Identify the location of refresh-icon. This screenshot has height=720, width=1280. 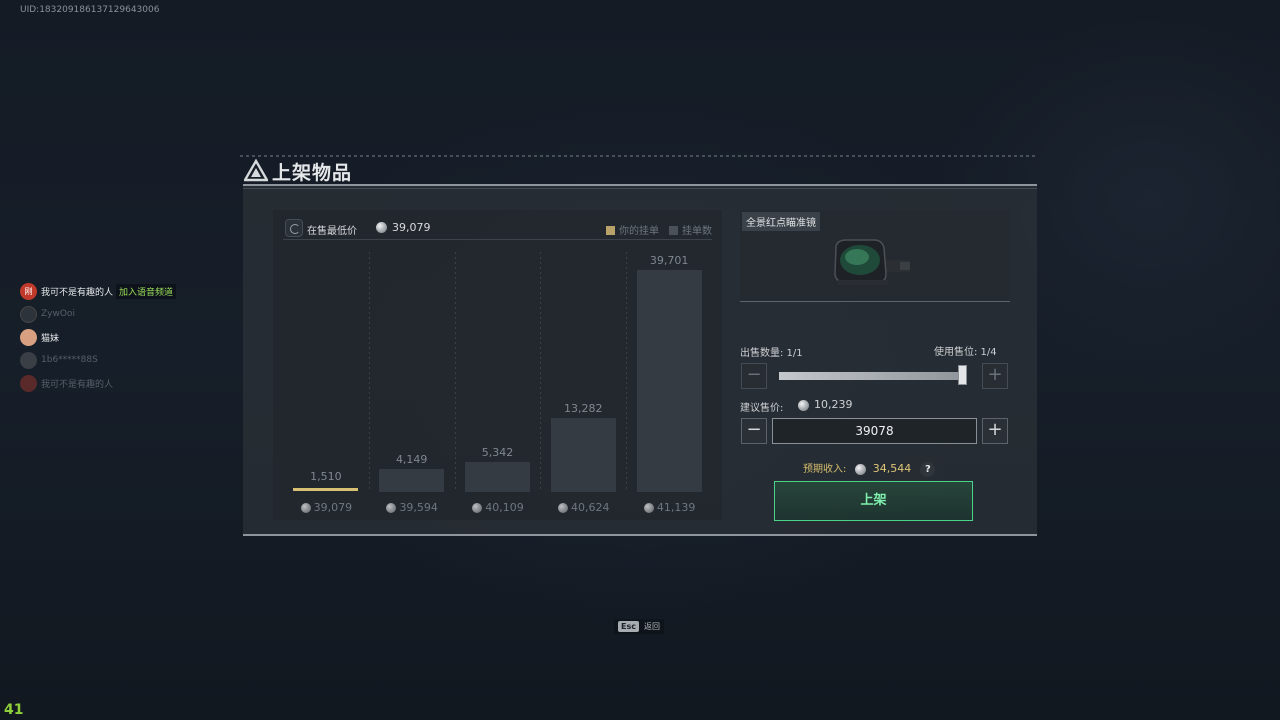
(294, 228).